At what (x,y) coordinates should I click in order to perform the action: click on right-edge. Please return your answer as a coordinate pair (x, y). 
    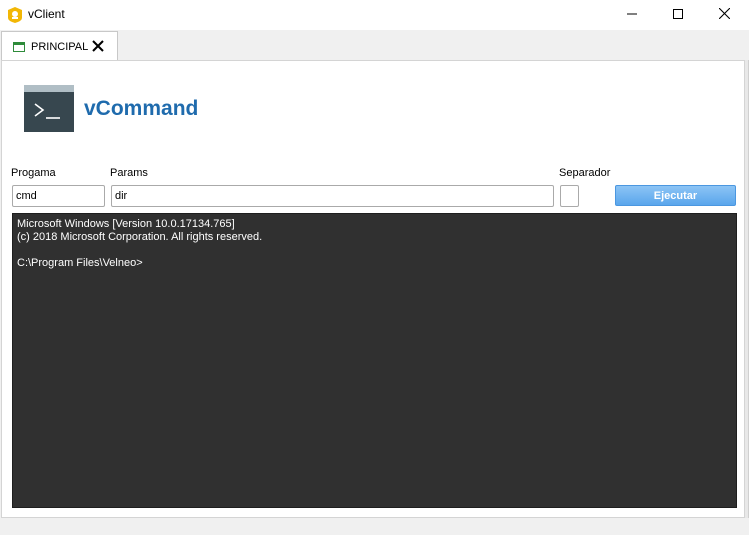
    Looking at the image, I should click on (746, 289).